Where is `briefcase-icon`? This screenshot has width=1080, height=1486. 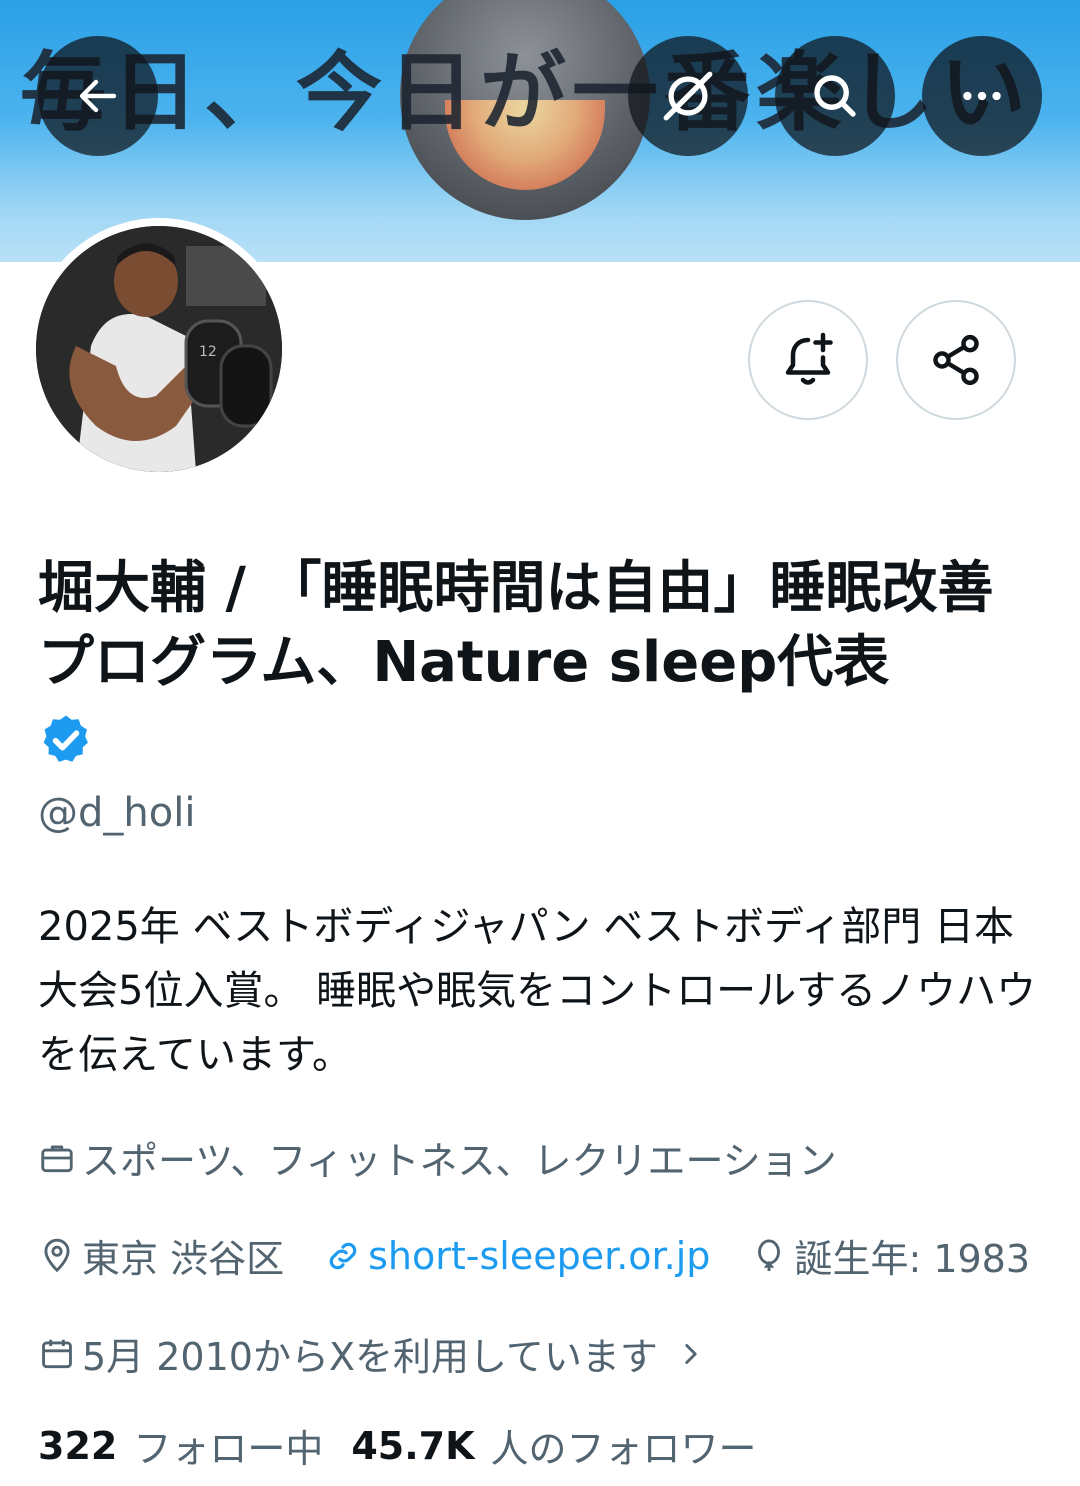 briefcase-icon is located at coordinates (57, 1158).